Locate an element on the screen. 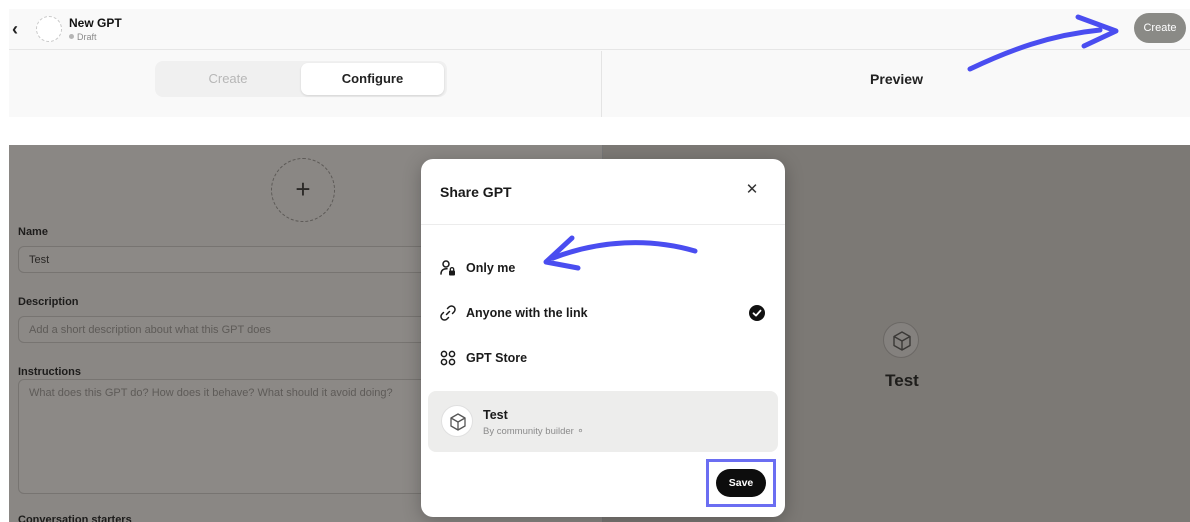 The width and height of the screenshot is (1190, 522). cube-icon is located at coordinates (457, 421).